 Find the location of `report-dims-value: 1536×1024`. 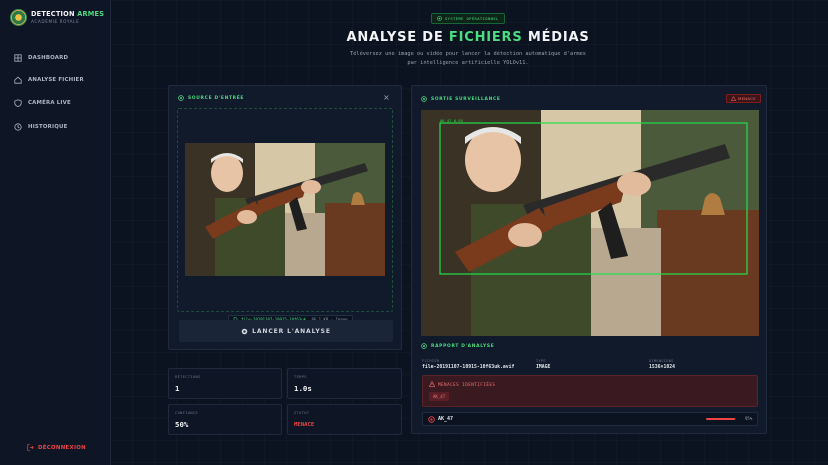

report-dims-value: 1536×1024 is located at coordinates (662, 367).